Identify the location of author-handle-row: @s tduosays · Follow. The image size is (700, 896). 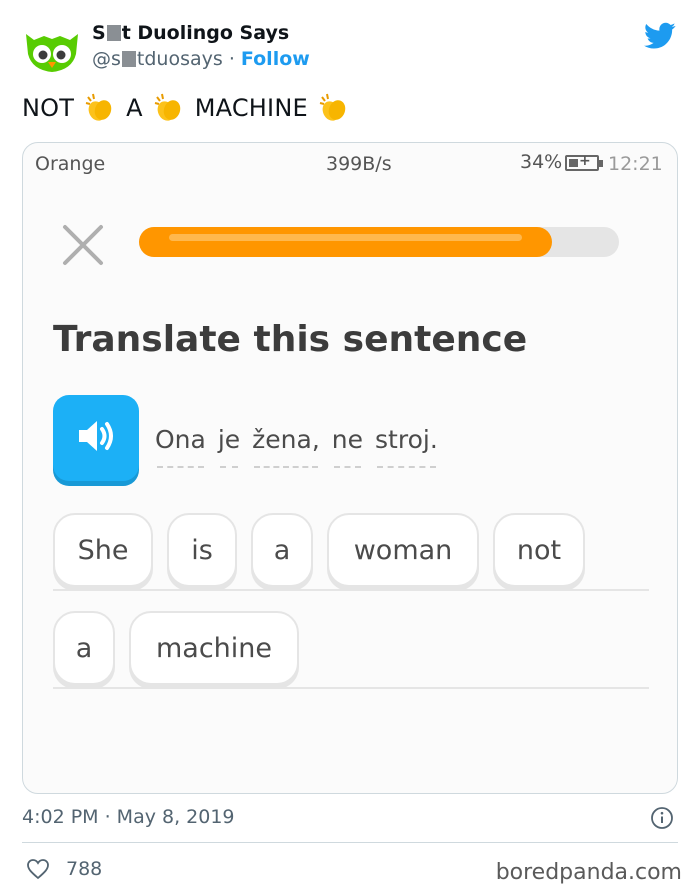
(201, 59).